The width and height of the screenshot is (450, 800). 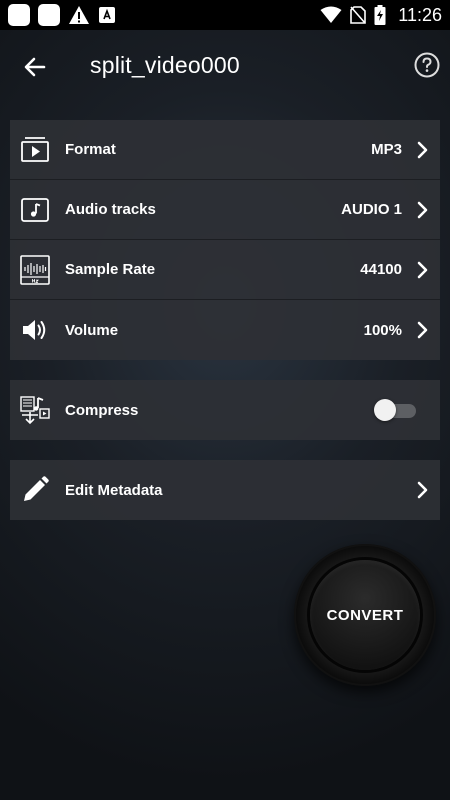 I want to click on audio-tracks-label: Audio tracks, so click(x=110, y=209).